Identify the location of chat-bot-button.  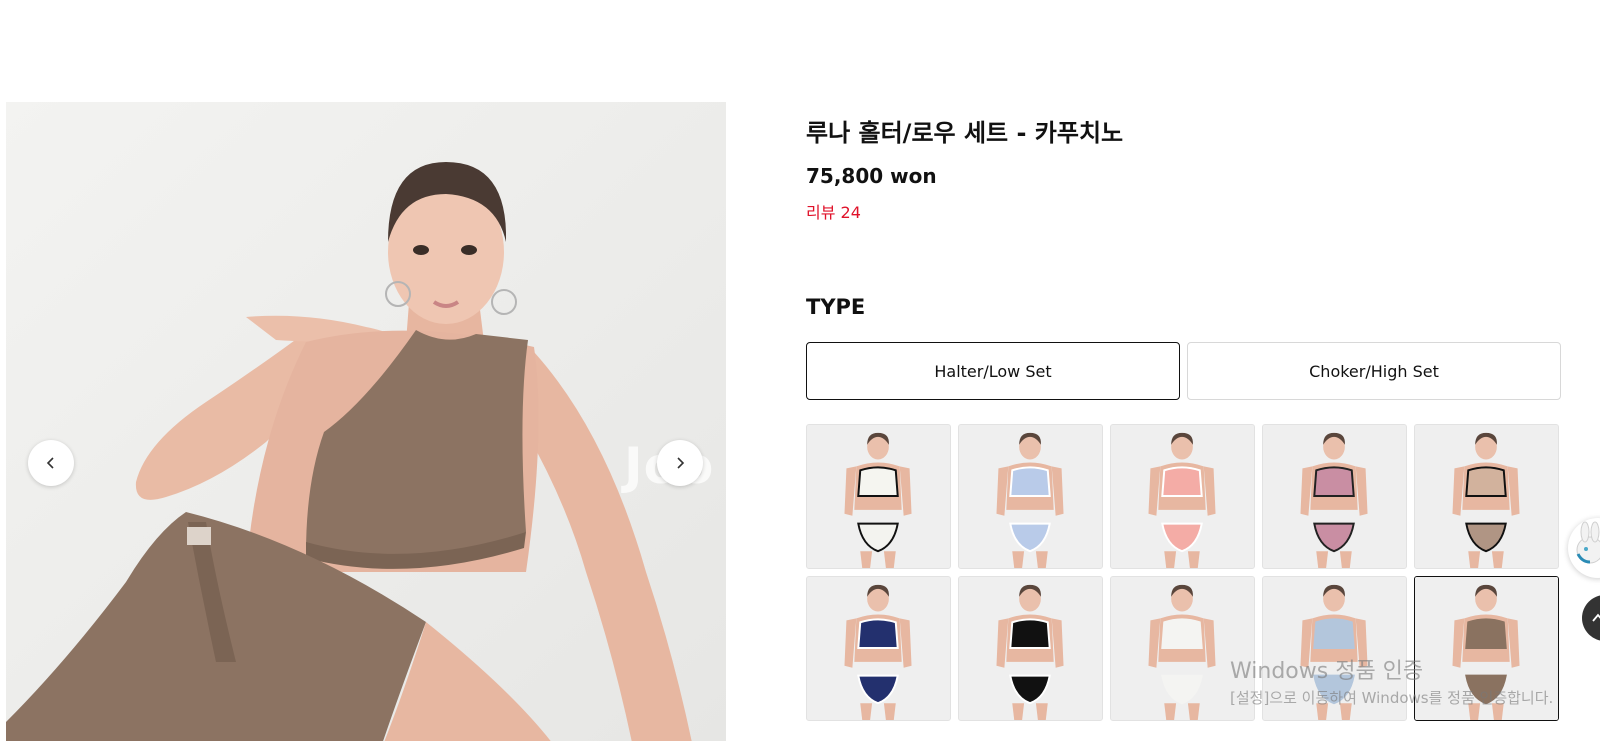
(1584, 548).